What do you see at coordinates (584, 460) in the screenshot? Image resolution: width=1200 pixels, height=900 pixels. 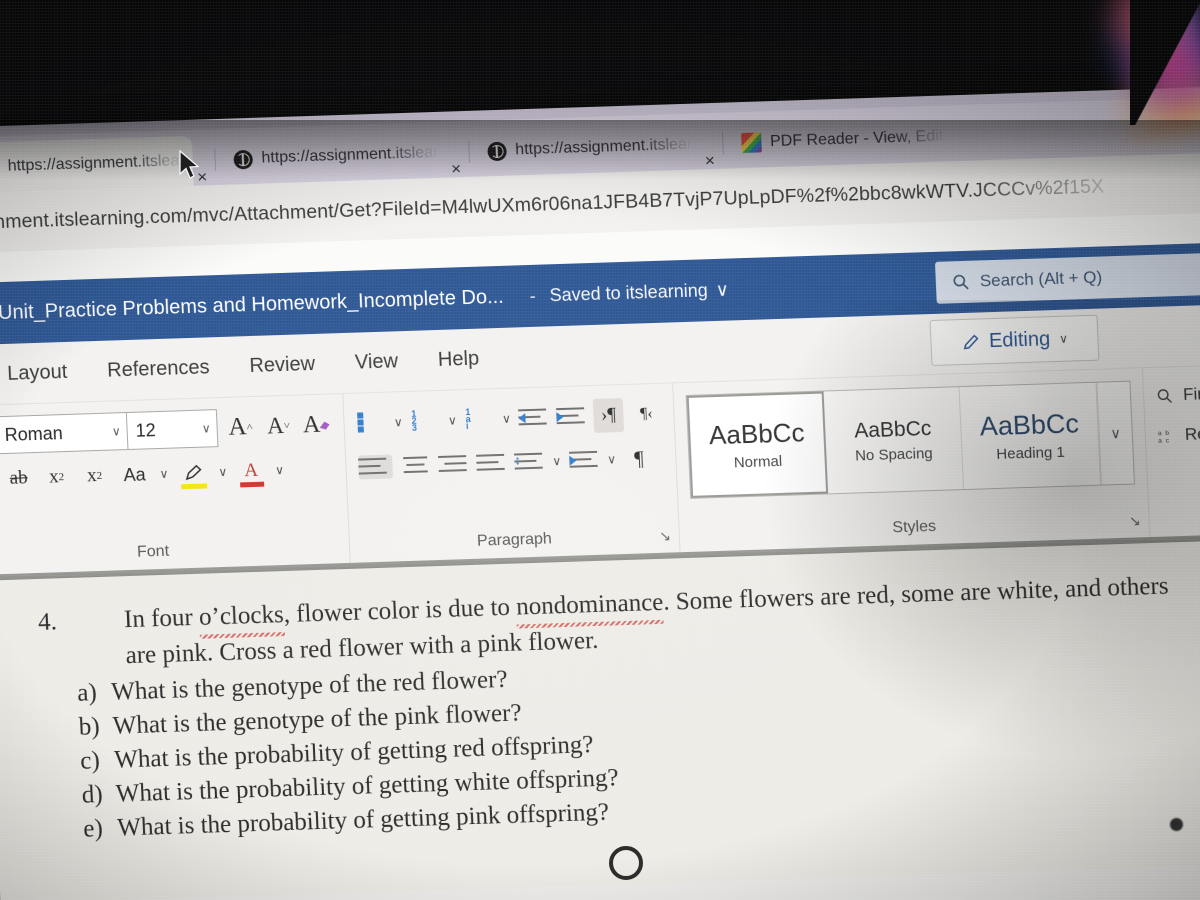 I see `shading-icon` at bounding box center [584, 460].